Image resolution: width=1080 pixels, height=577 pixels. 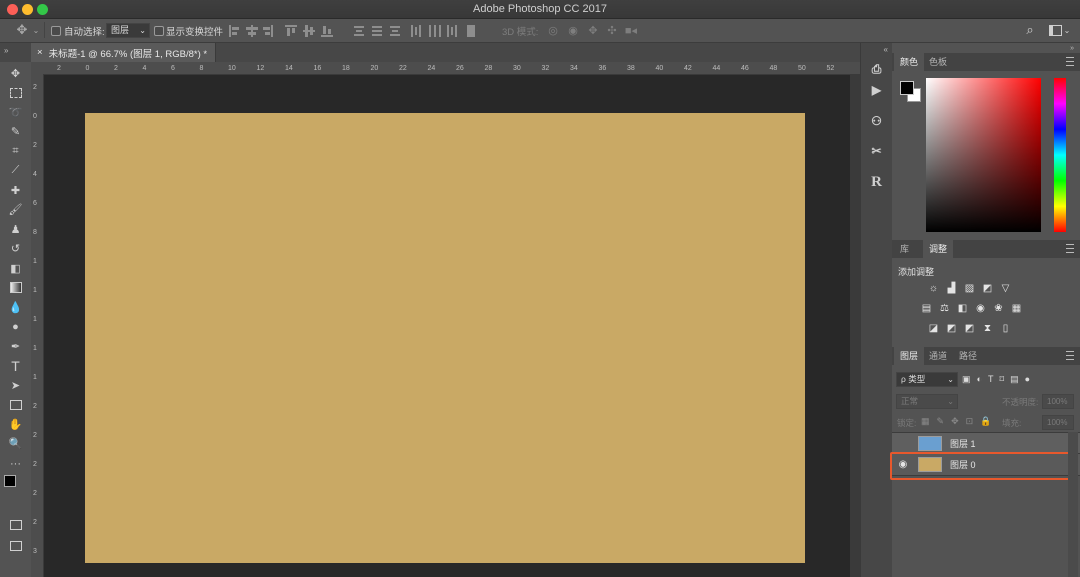 What do you see at coordinates (909, 62) in the screenshot?
I see `tab-color: 颜色` at bounding box center [909, 62].